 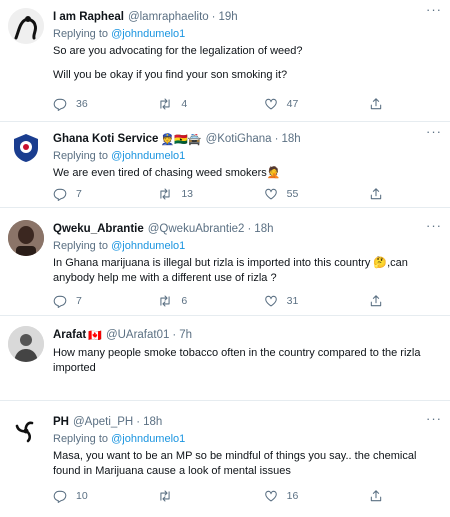 What do you see at coordinates (228, 17) in the screenshot?
I see `timestamp: 19h` at bounding box center [228, 17].